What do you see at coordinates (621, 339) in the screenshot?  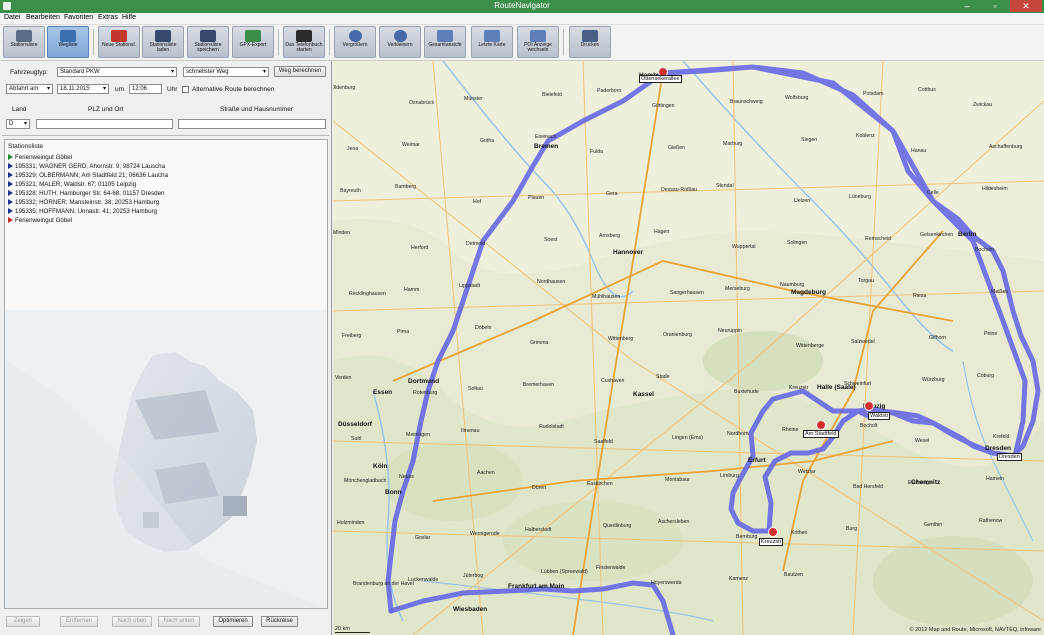 I see `town-label: Wittenberg` at bounding box center [621, 339].